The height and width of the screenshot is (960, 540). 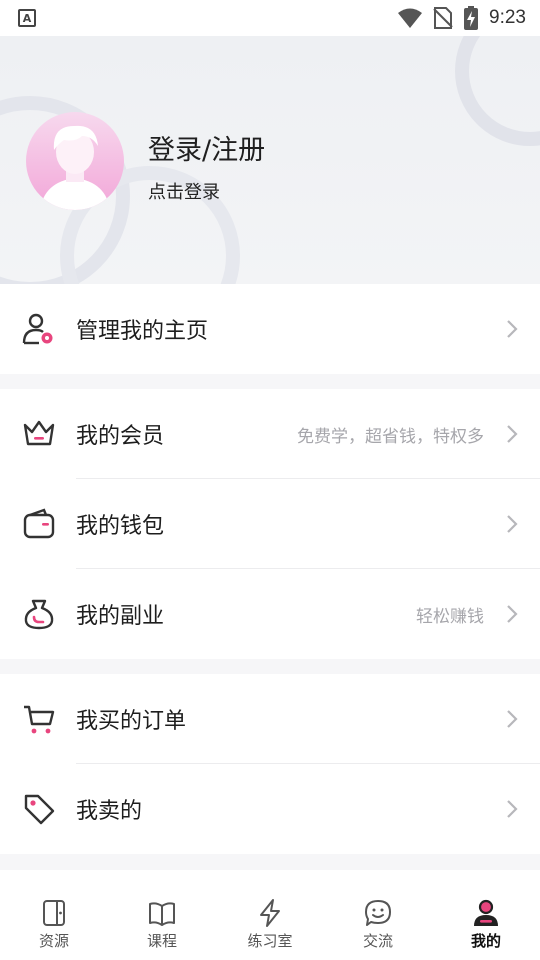 I want to click on login-prompt: 点击登录, so click(x=184, y=191).